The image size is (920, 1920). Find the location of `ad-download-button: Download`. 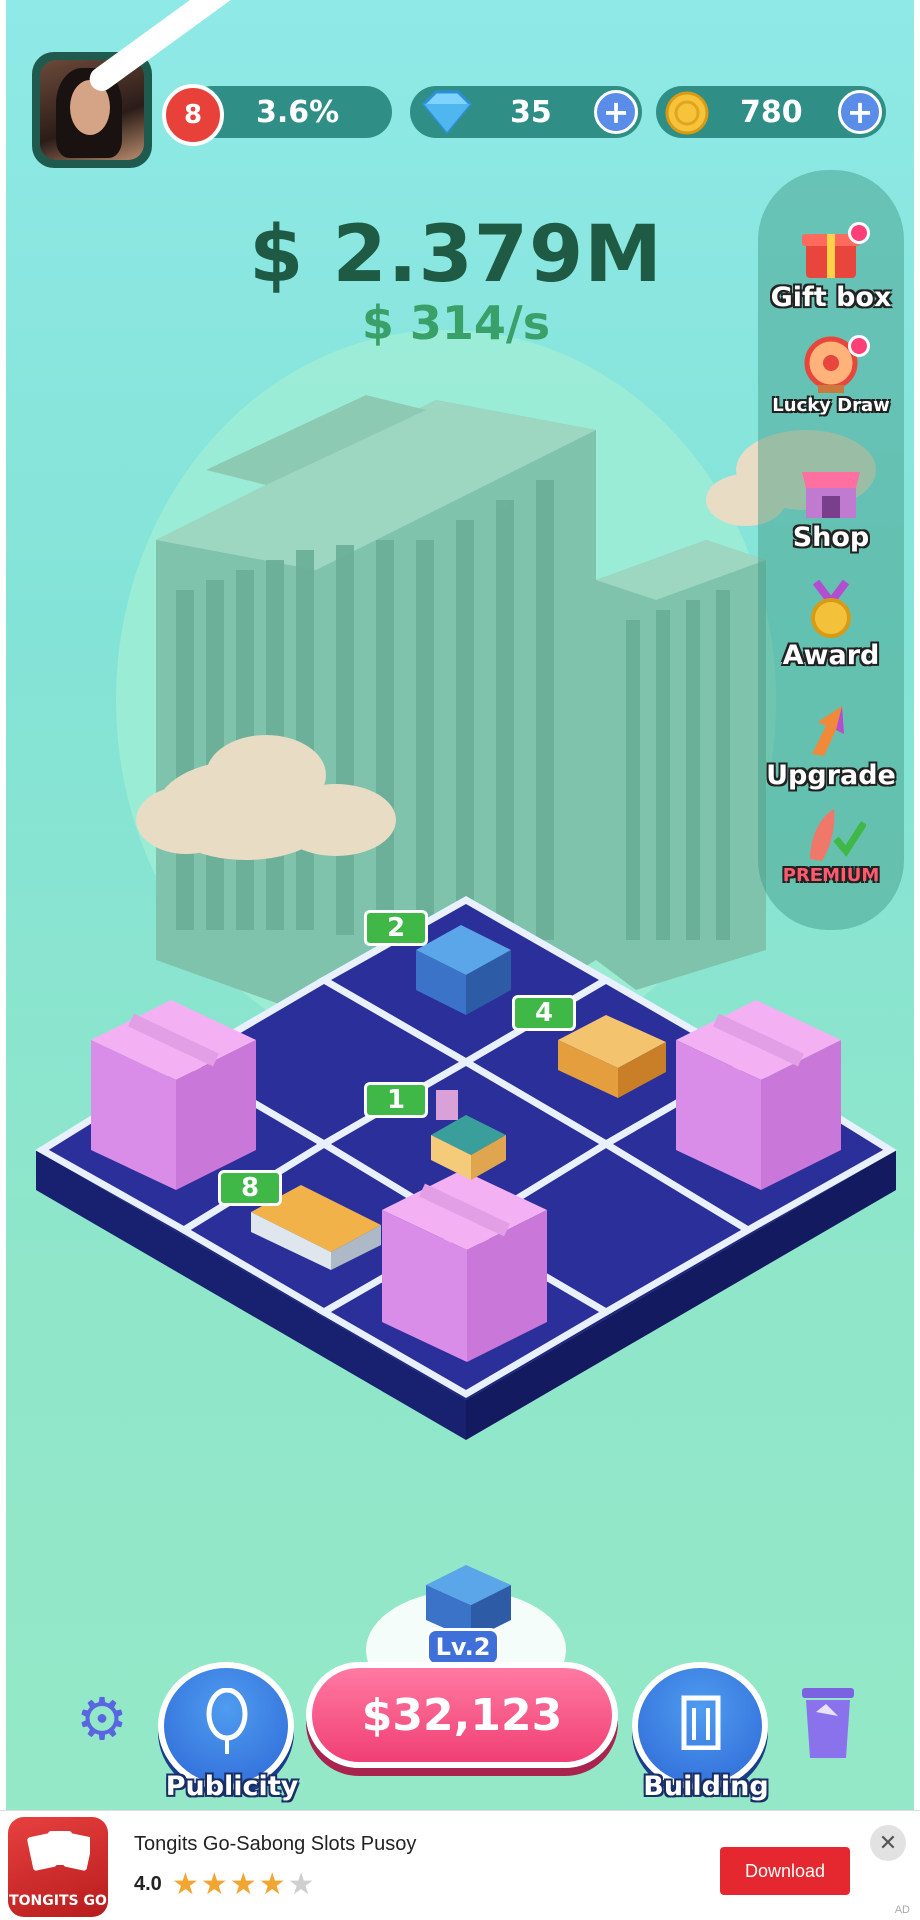

ad-download-button: Download is located at coordinates (785, 1871).